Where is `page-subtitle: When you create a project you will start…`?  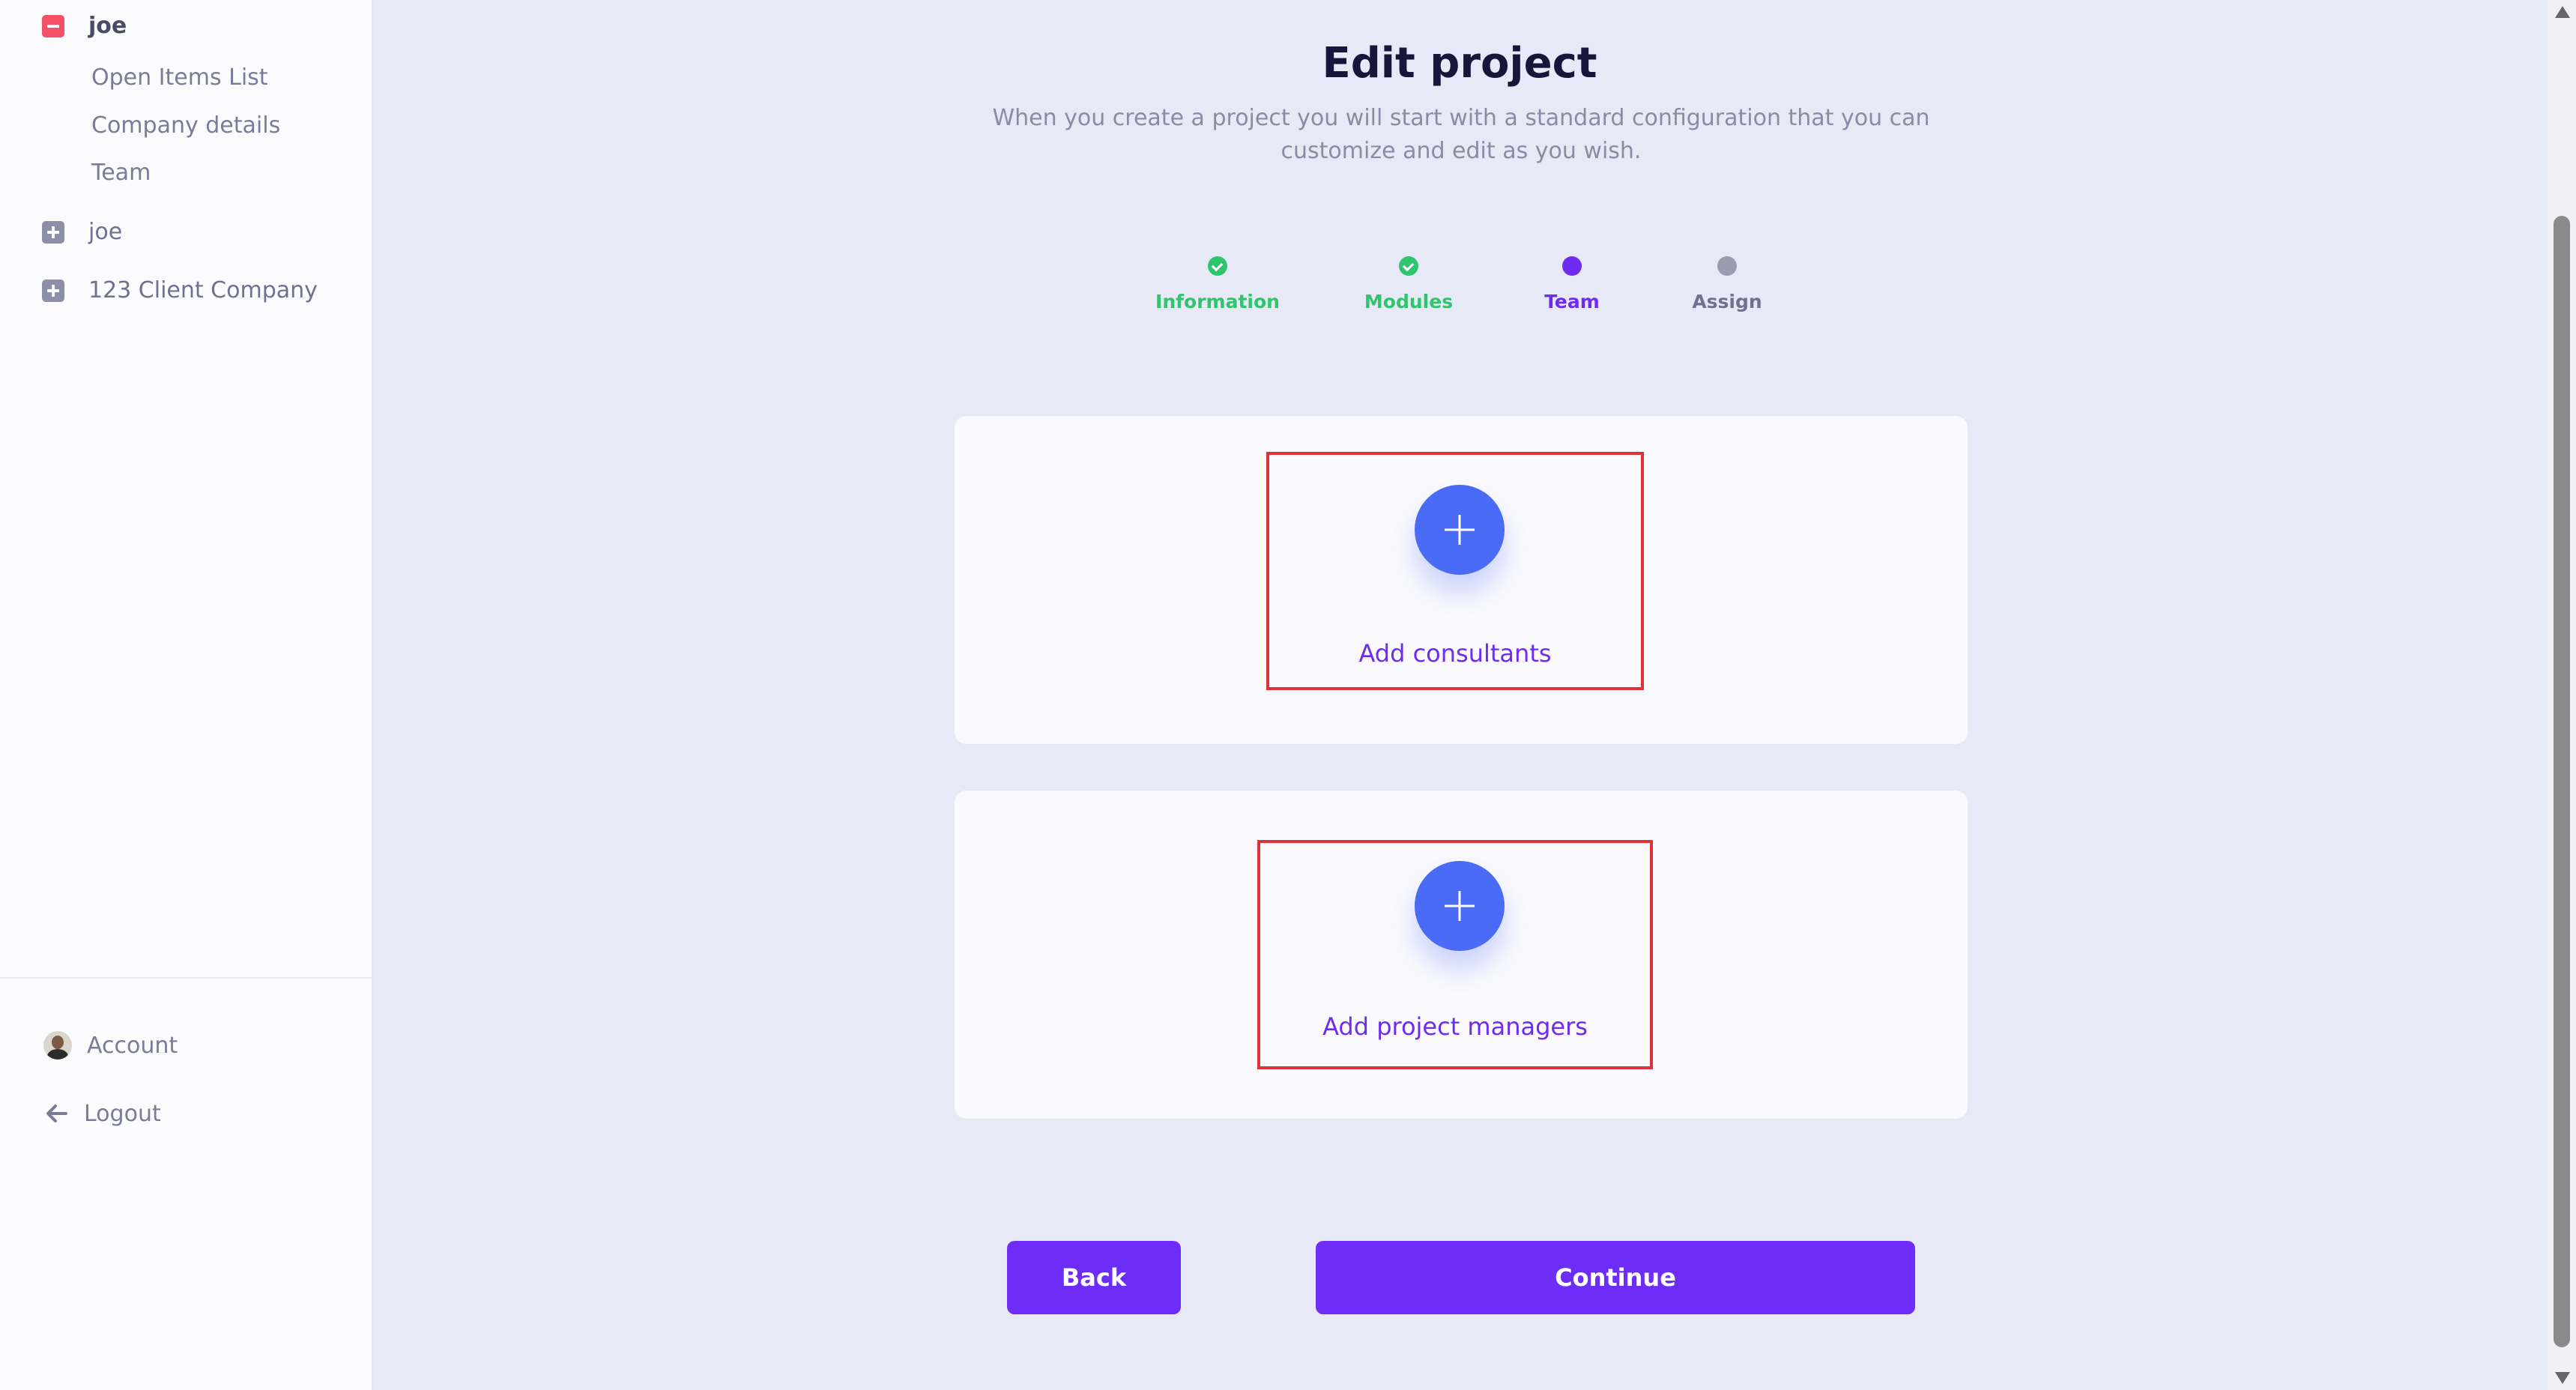
page-subtitle: When you create a project you will start… is located at coordinates (1461, 134).